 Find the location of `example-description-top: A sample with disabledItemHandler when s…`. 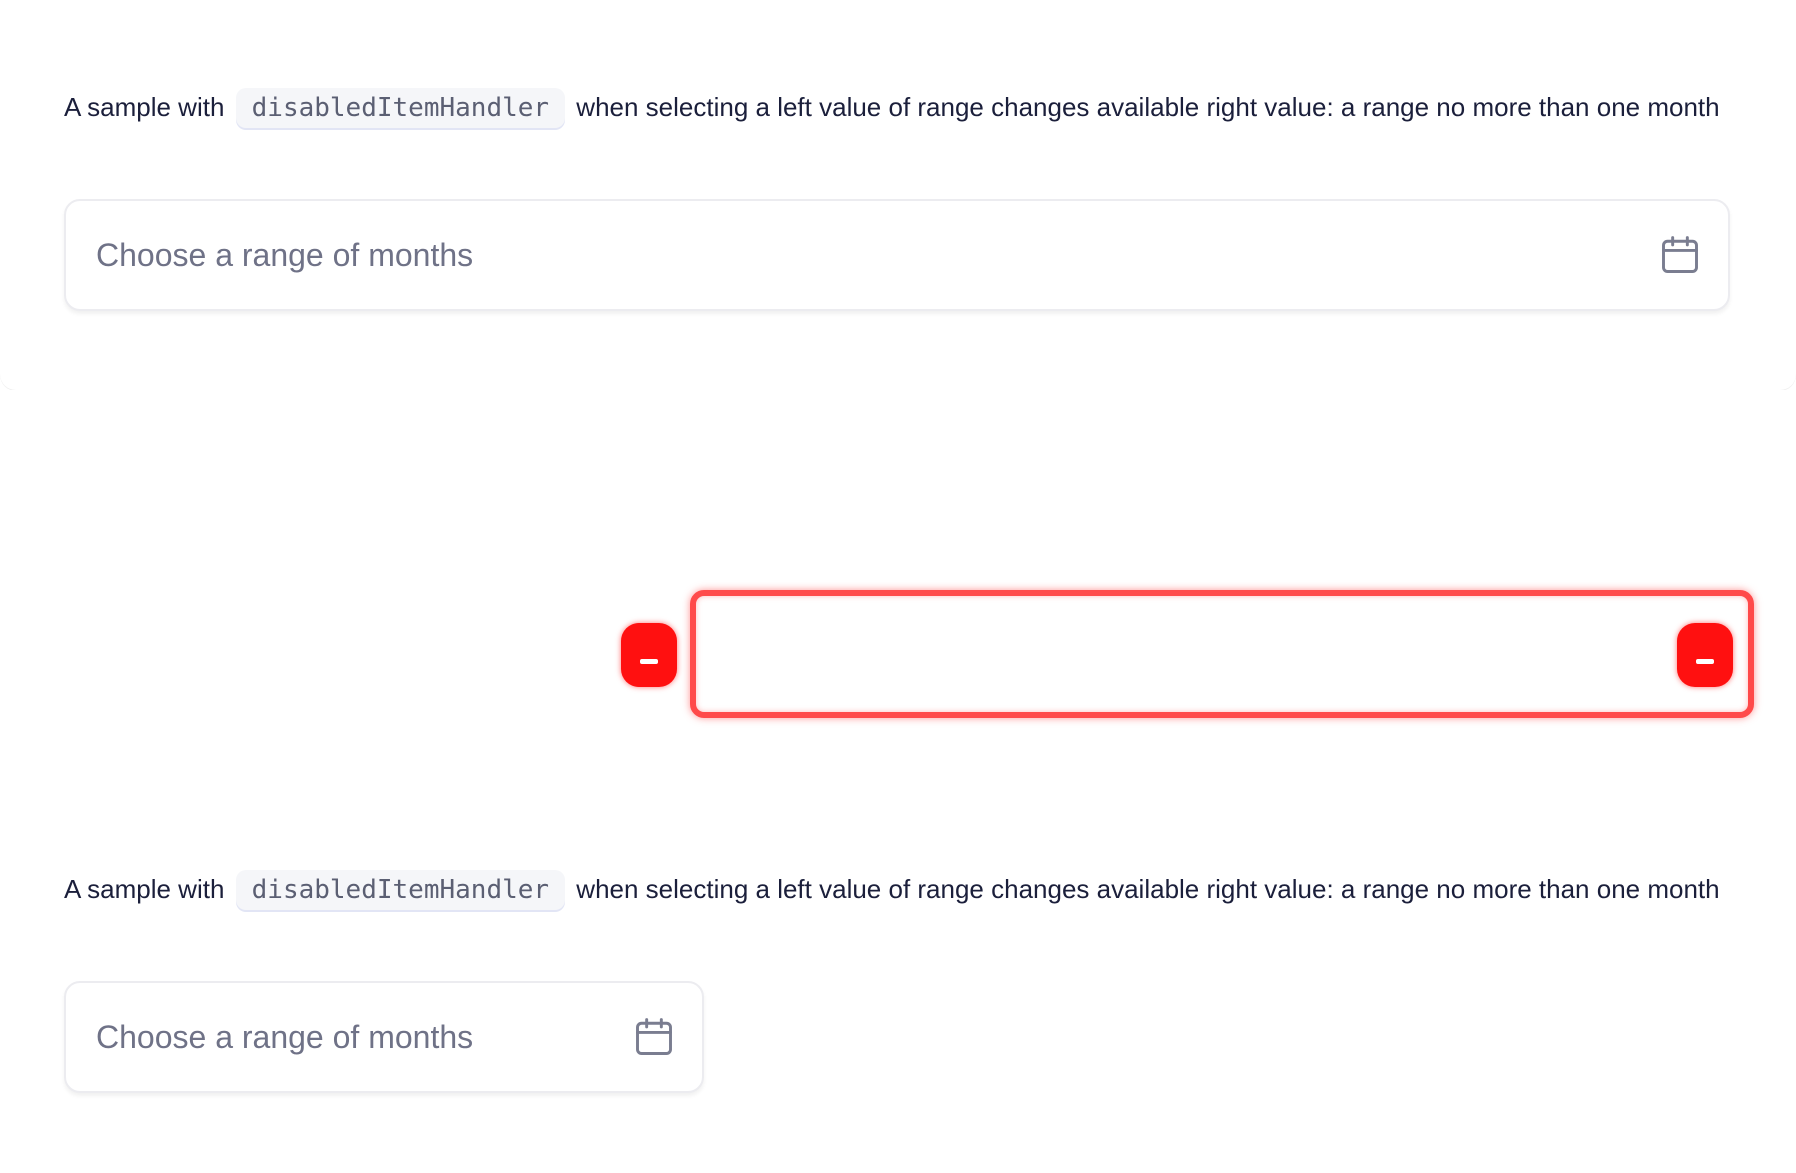

example-description-top: A sample with disabledItemHandler when s… is located at coordinates (894, 107).